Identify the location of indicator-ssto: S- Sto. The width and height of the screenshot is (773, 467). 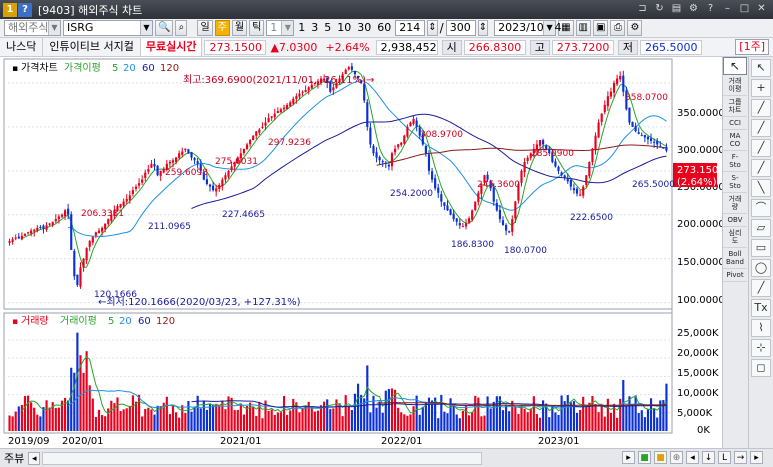
(735, 182).